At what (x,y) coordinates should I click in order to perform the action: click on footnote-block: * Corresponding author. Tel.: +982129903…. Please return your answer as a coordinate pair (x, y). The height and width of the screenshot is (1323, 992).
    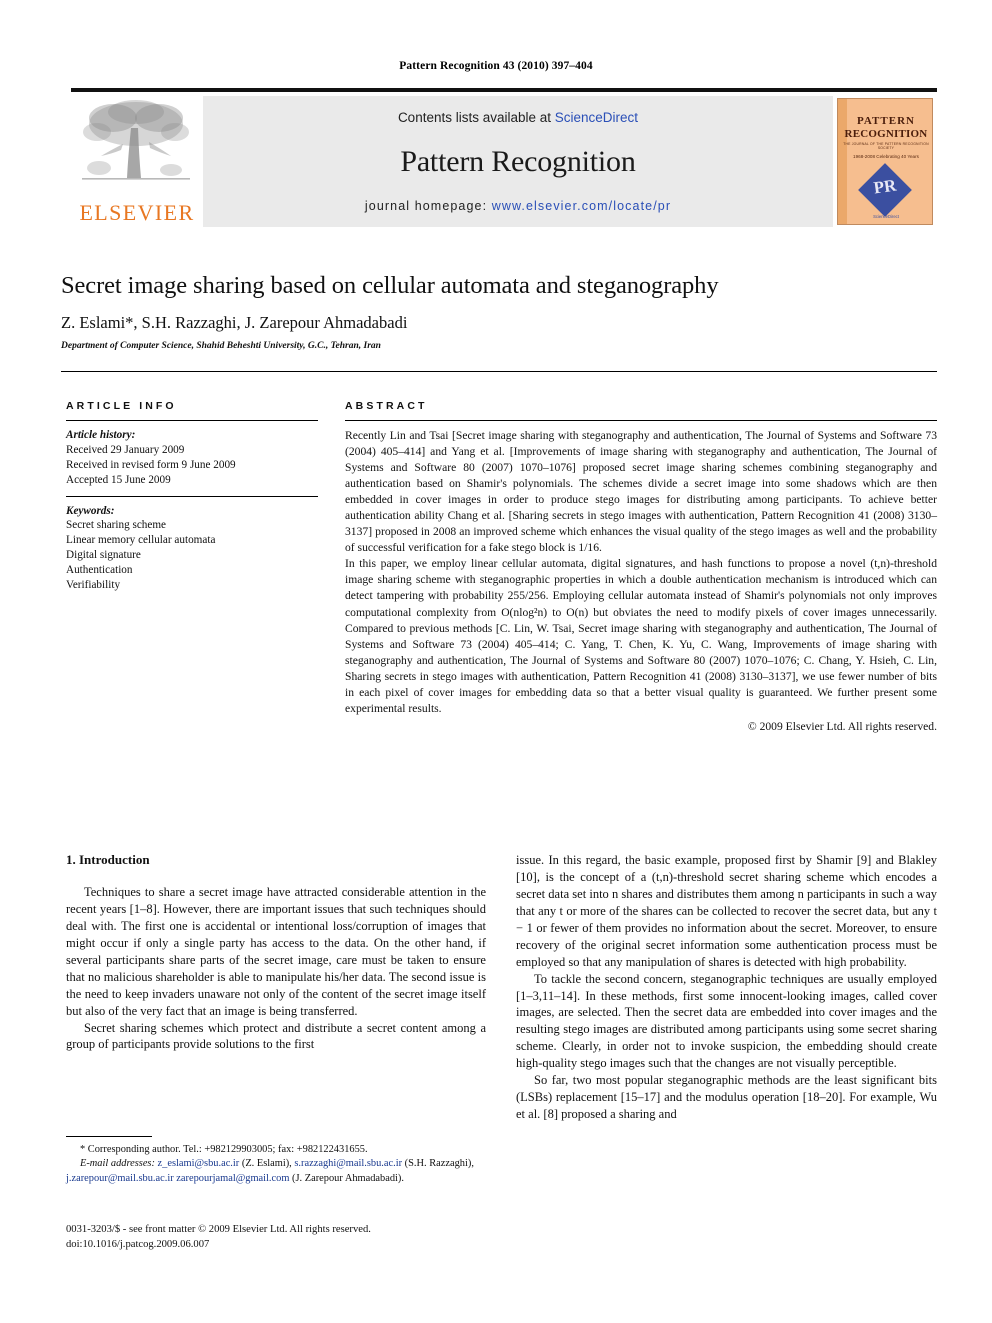
    Looking at the image, I should click on (278, 1164).